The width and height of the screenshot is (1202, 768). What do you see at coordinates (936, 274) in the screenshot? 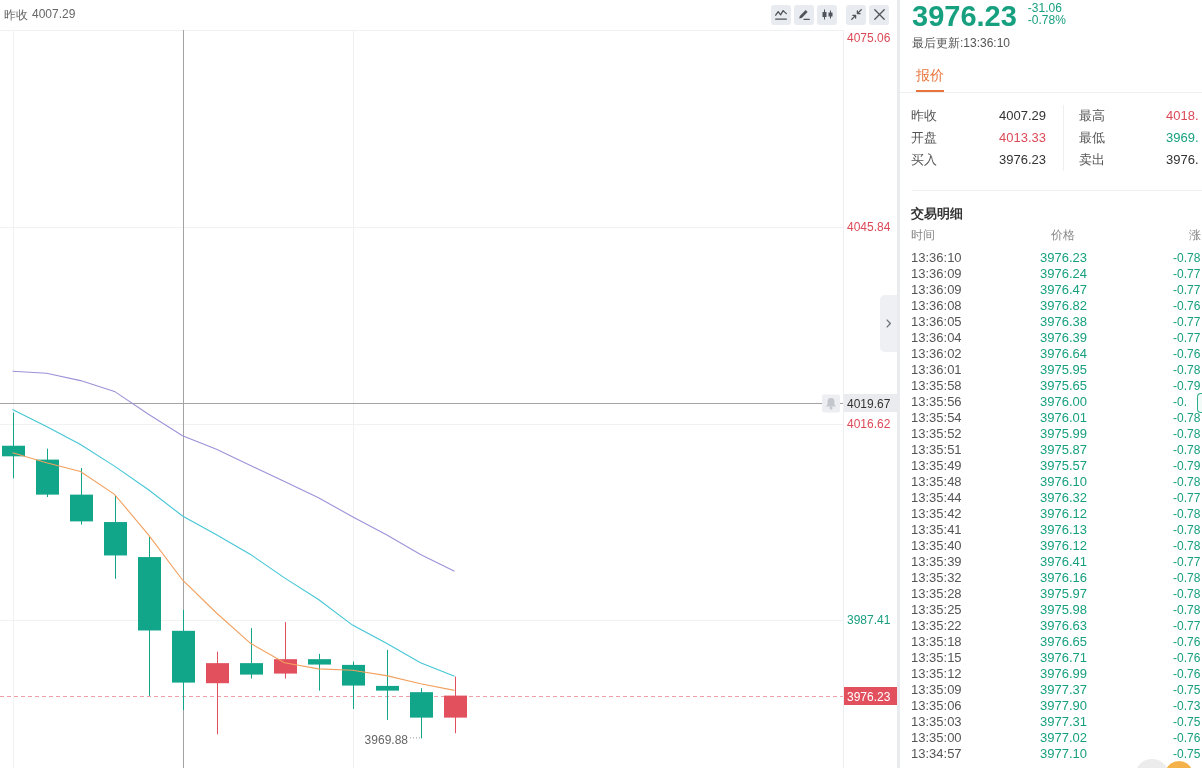
I see `trade-time: 13:36:09` at bounding box center [936, 274].